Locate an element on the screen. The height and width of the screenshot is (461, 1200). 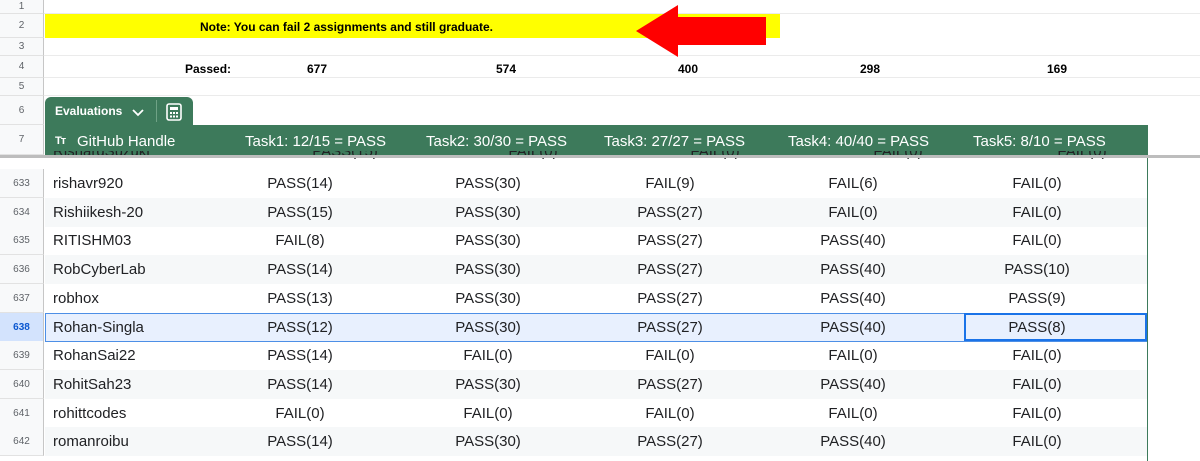
header-task2: Task2: 30/30 = PASS is located at coordinates (496, 141).